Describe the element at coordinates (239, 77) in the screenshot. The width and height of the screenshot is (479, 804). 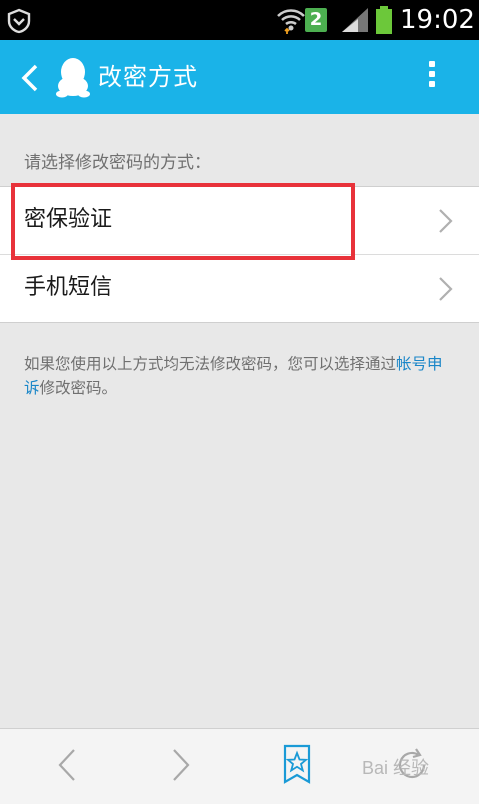
I see `header-bar: 改密方式` at that location.